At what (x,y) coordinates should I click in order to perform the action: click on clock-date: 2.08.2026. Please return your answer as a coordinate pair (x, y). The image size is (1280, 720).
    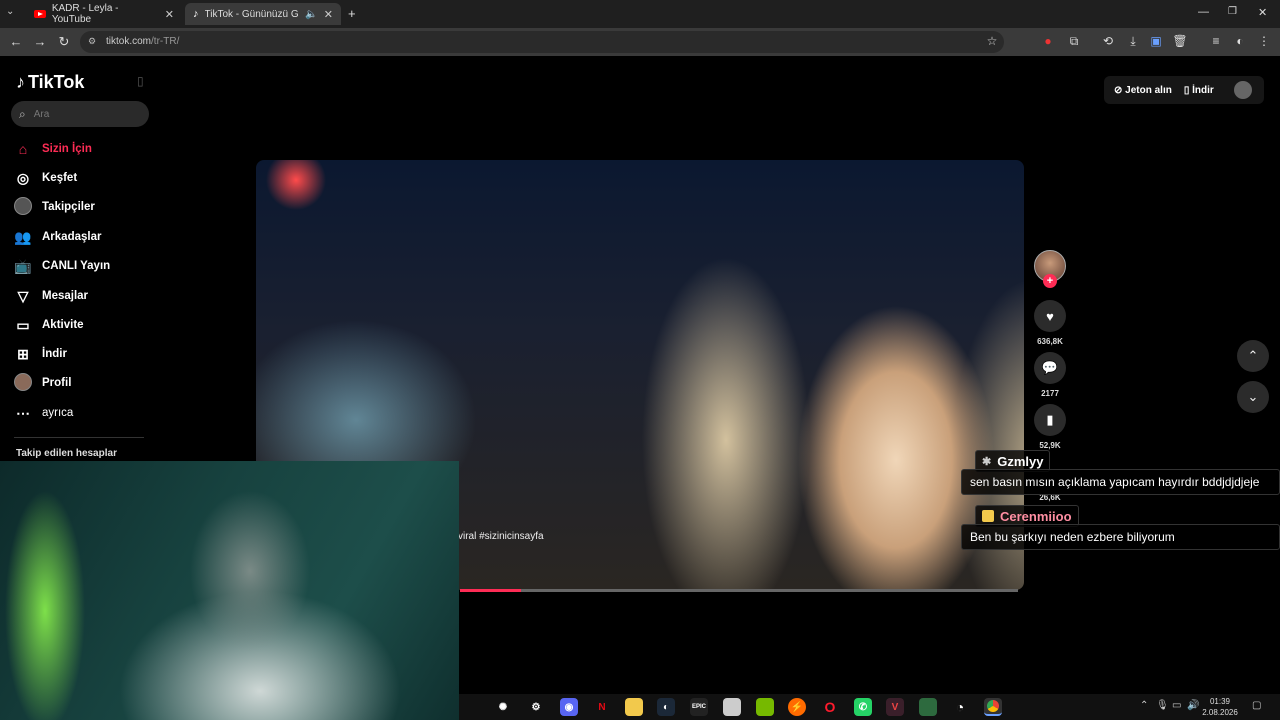
    Looking at the image, I should click on (1220, 712).